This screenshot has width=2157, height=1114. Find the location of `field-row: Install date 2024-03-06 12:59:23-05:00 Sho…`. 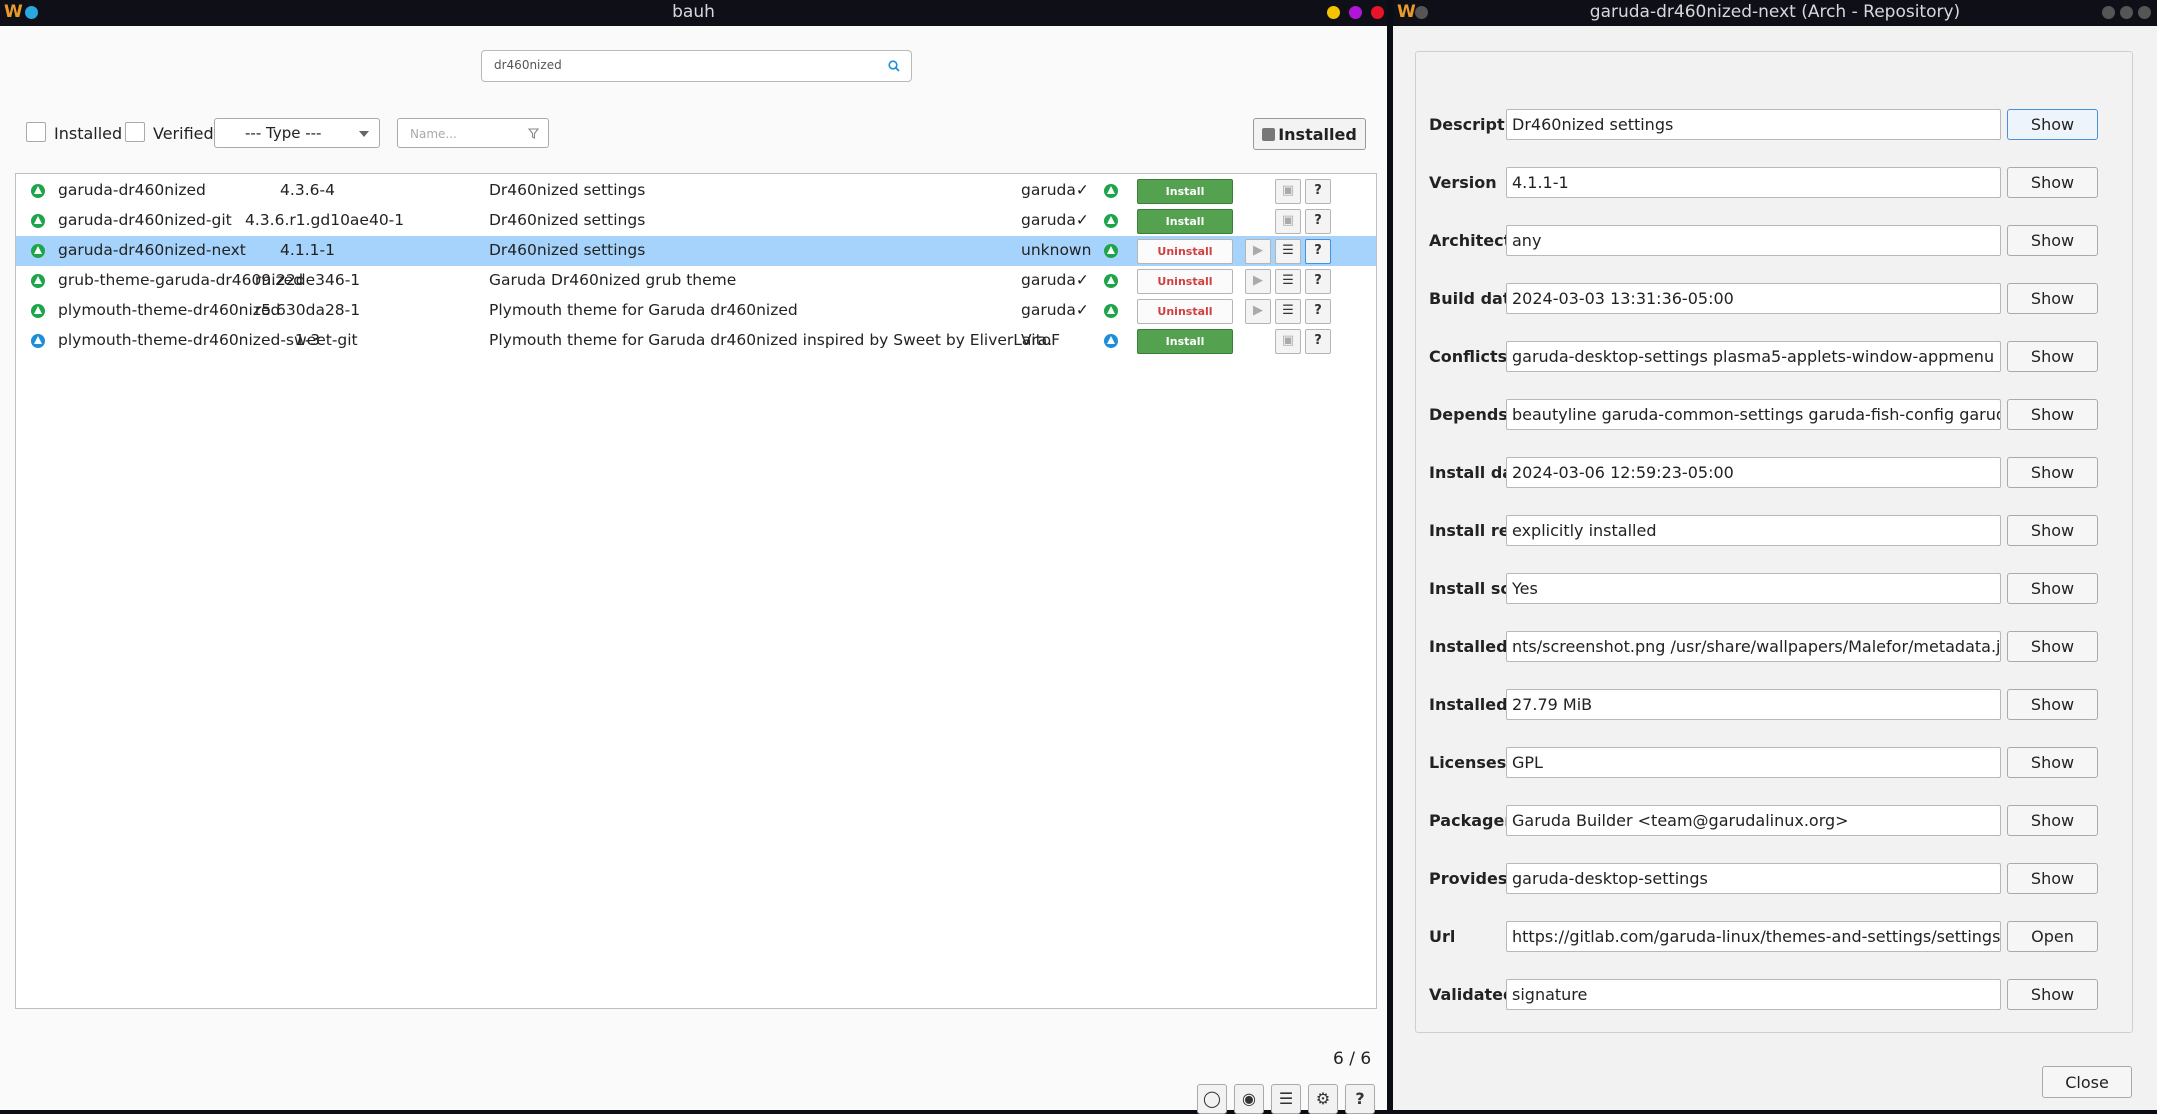

field-row: Install date 2024-03-06 12:59:23-05:00 Sho… is located at coordinates (1774, 473).